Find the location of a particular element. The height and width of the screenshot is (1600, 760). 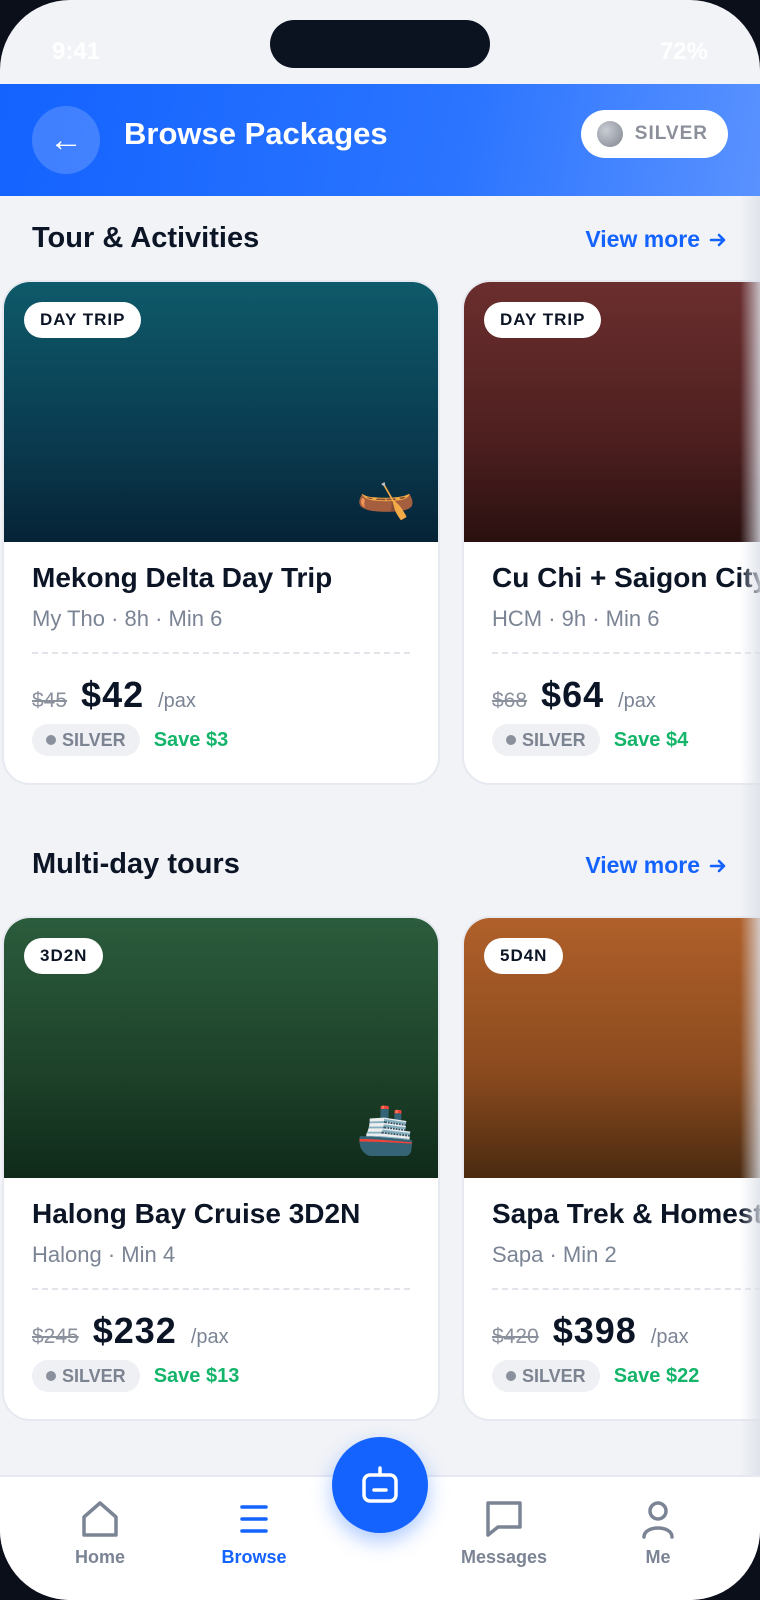

card-subtitle: My Tho · 8h · Min 6 is located at coordinates (127, 618).